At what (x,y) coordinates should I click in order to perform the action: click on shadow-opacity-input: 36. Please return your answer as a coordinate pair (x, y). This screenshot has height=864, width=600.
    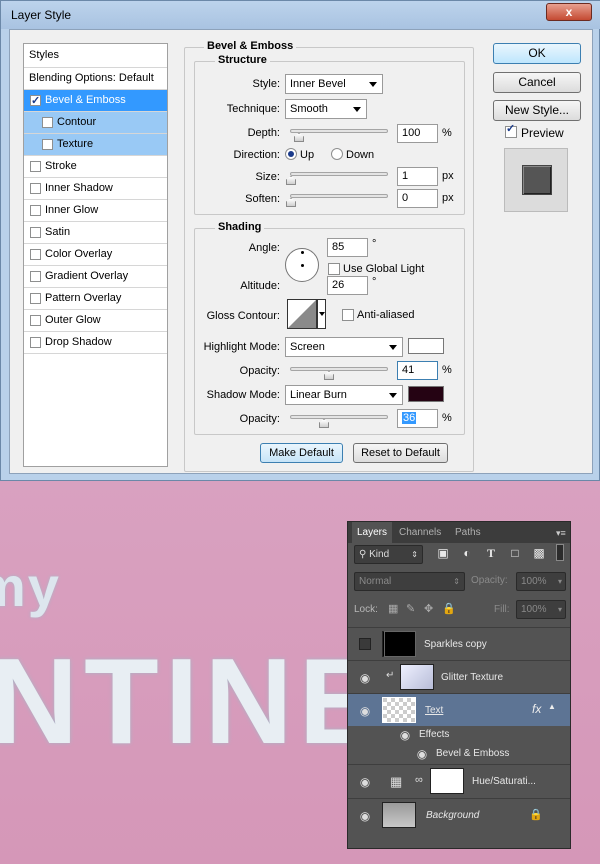
    Looking at the image, I should click on (417, 418).